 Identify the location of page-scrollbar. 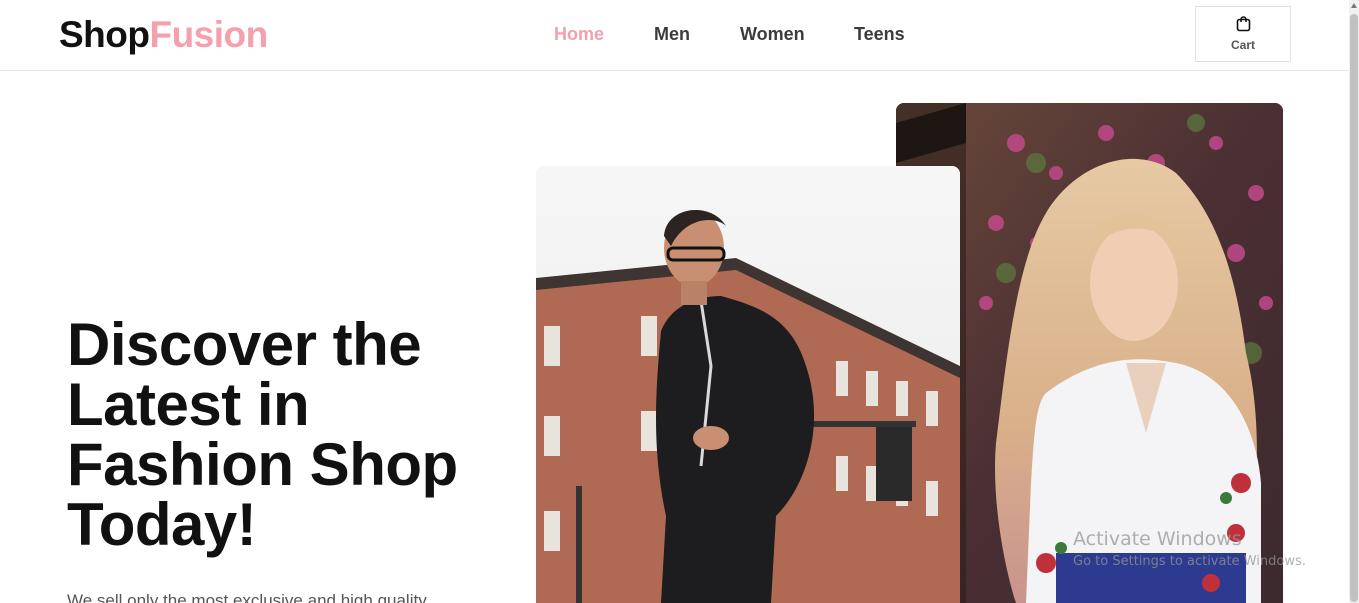
(1354, 301).